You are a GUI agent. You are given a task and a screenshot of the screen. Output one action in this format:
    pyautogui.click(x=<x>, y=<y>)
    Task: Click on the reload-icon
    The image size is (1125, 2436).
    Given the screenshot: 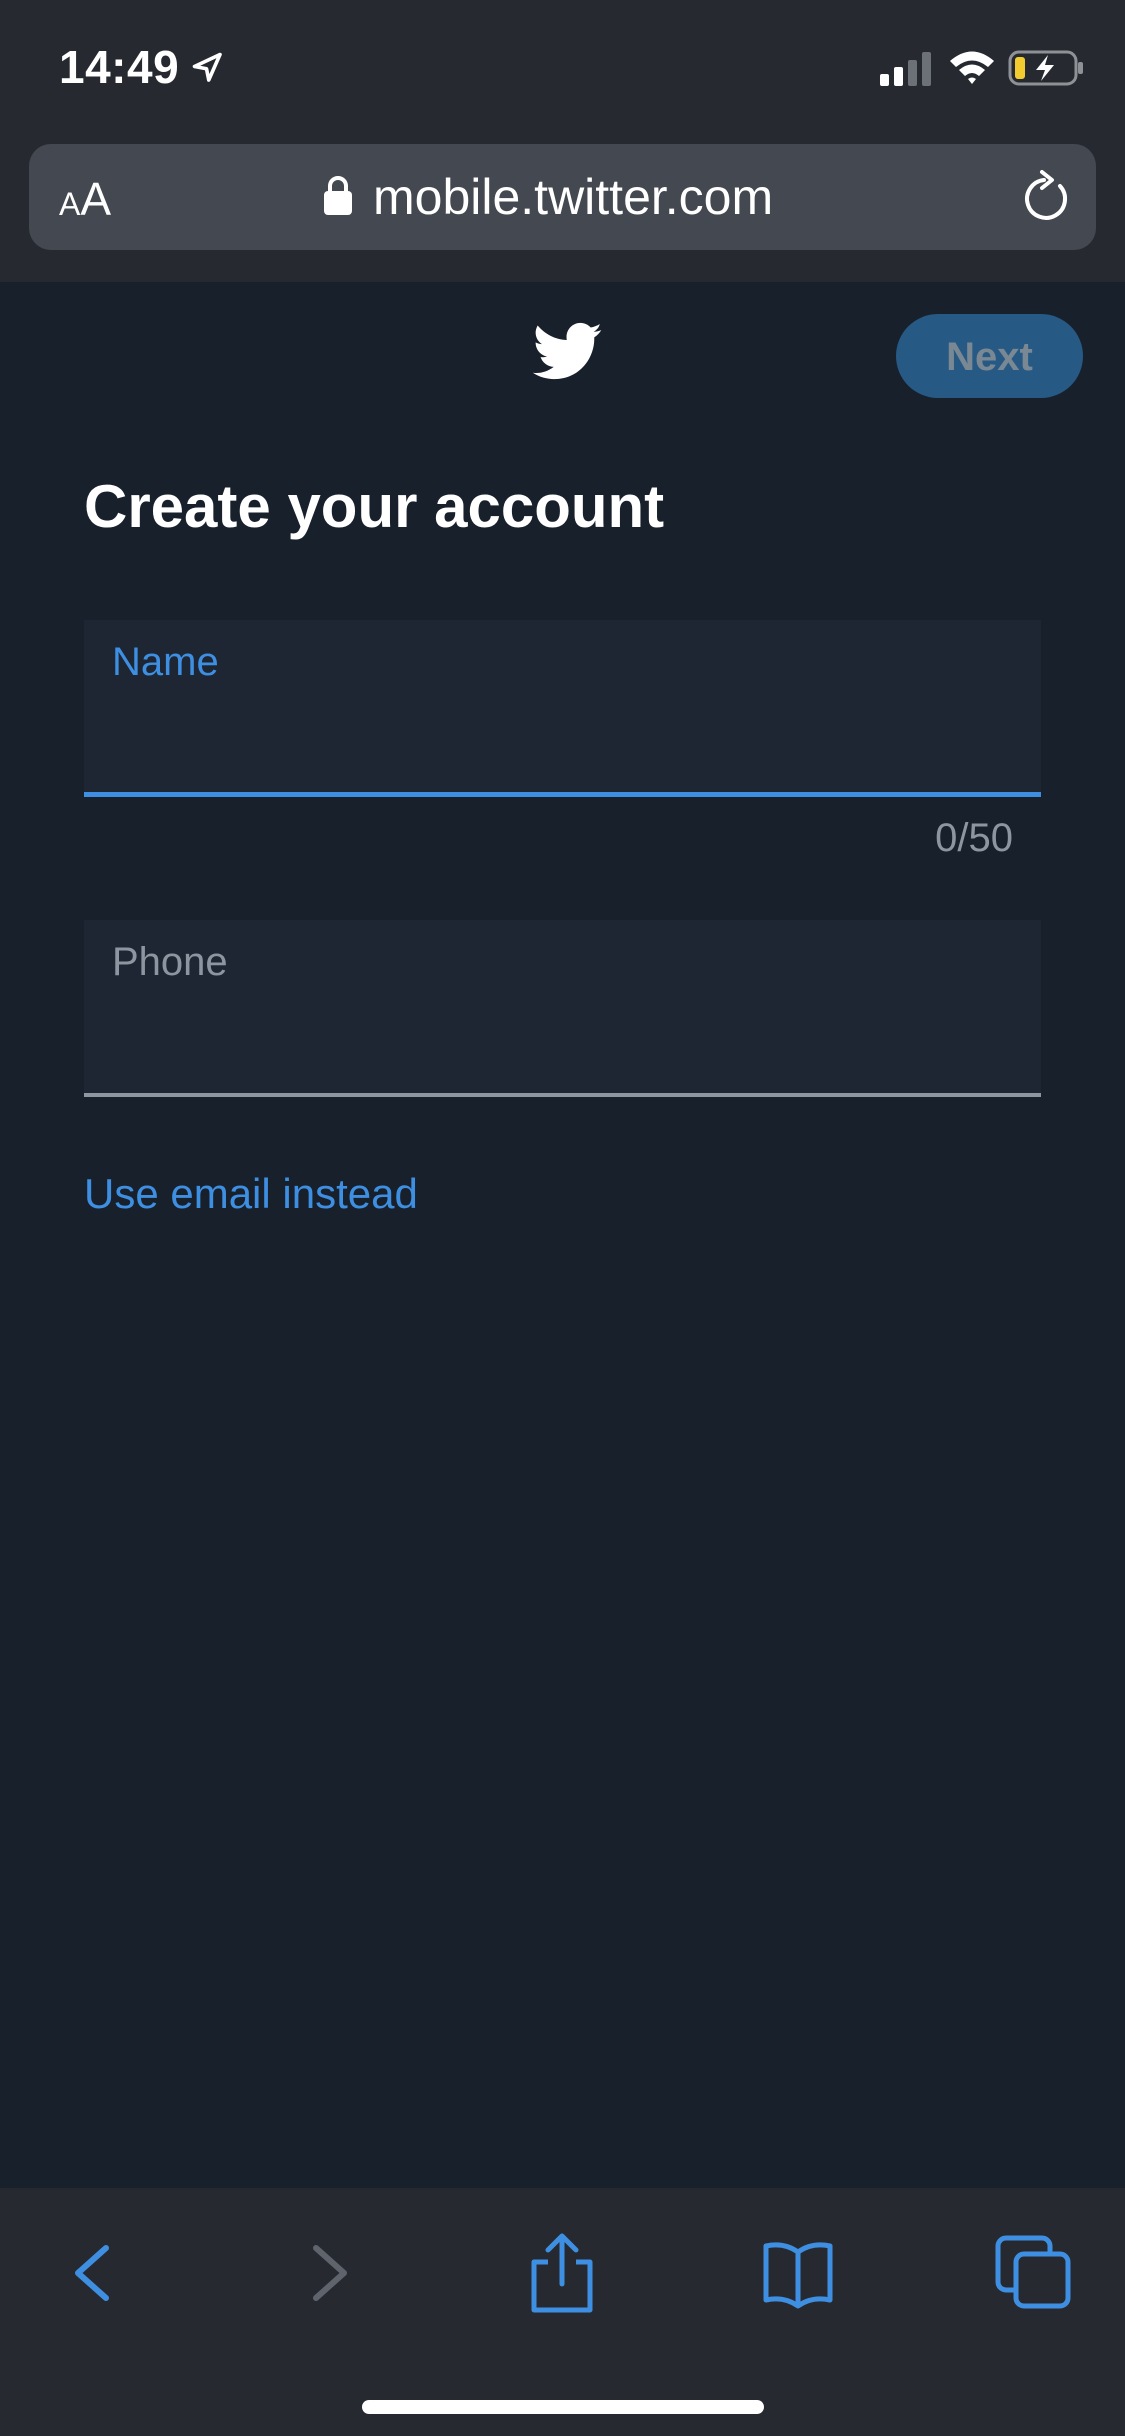 What is the action you would take?
    pyautogui.click(x=1046, y=198)
    